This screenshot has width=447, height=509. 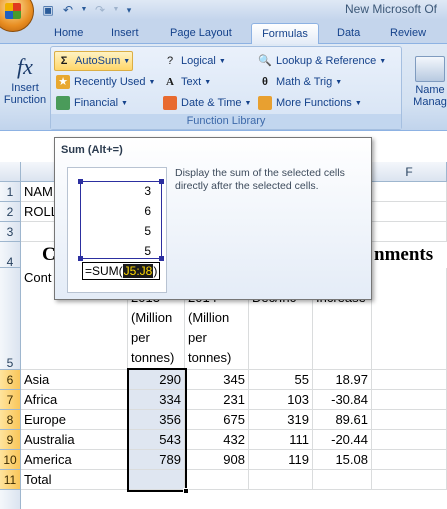 I want to click on cell-a10: America, so click(x=74, y=460).